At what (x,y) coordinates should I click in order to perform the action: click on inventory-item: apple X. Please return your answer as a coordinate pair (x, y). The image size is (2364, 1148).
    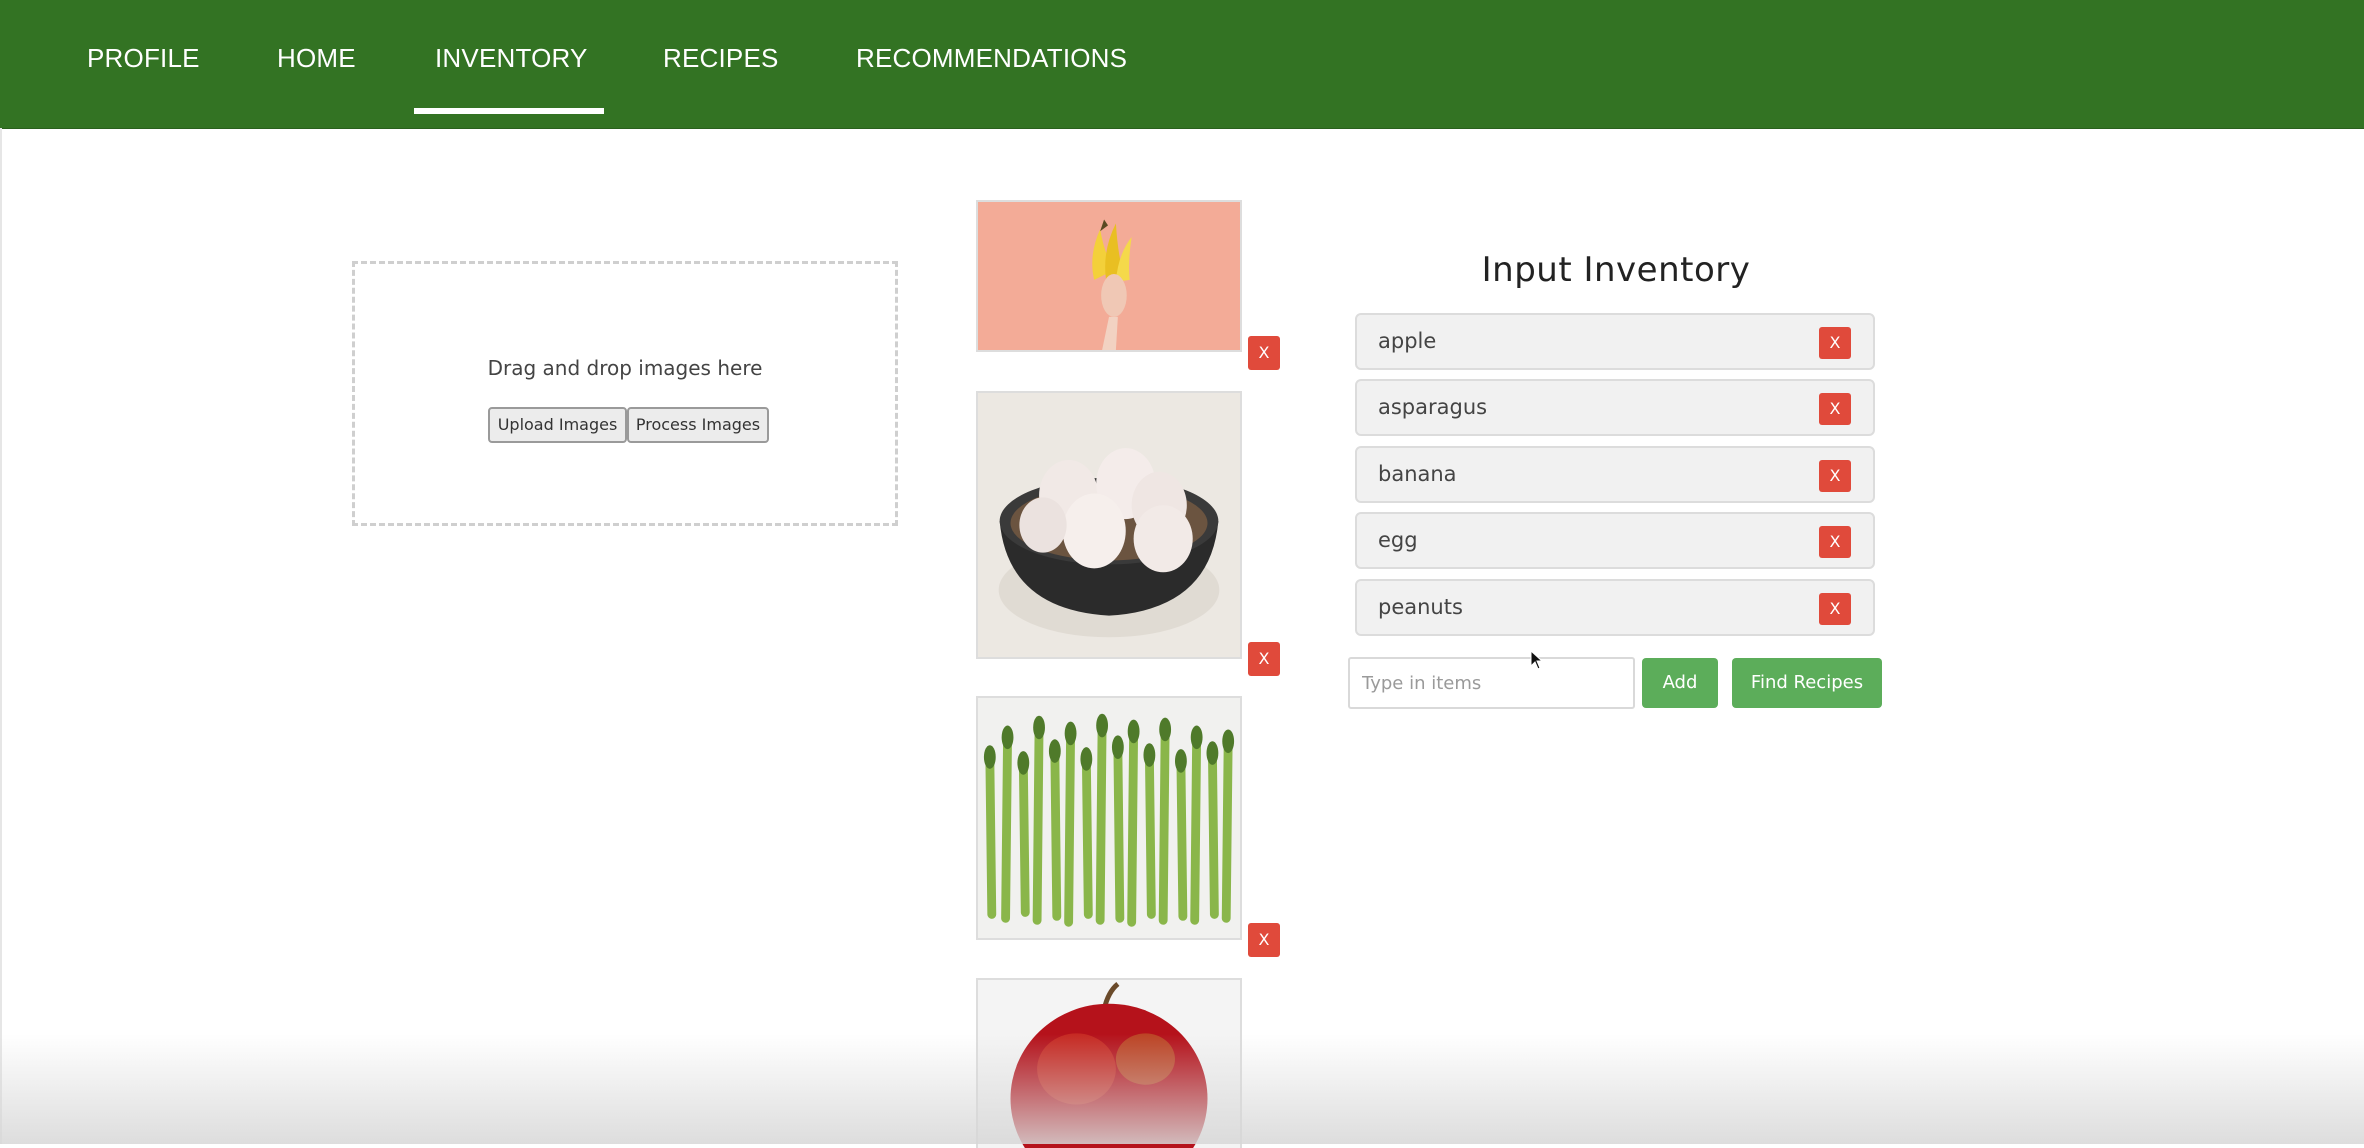
    Looking at the image, I should click on (1615, 341).